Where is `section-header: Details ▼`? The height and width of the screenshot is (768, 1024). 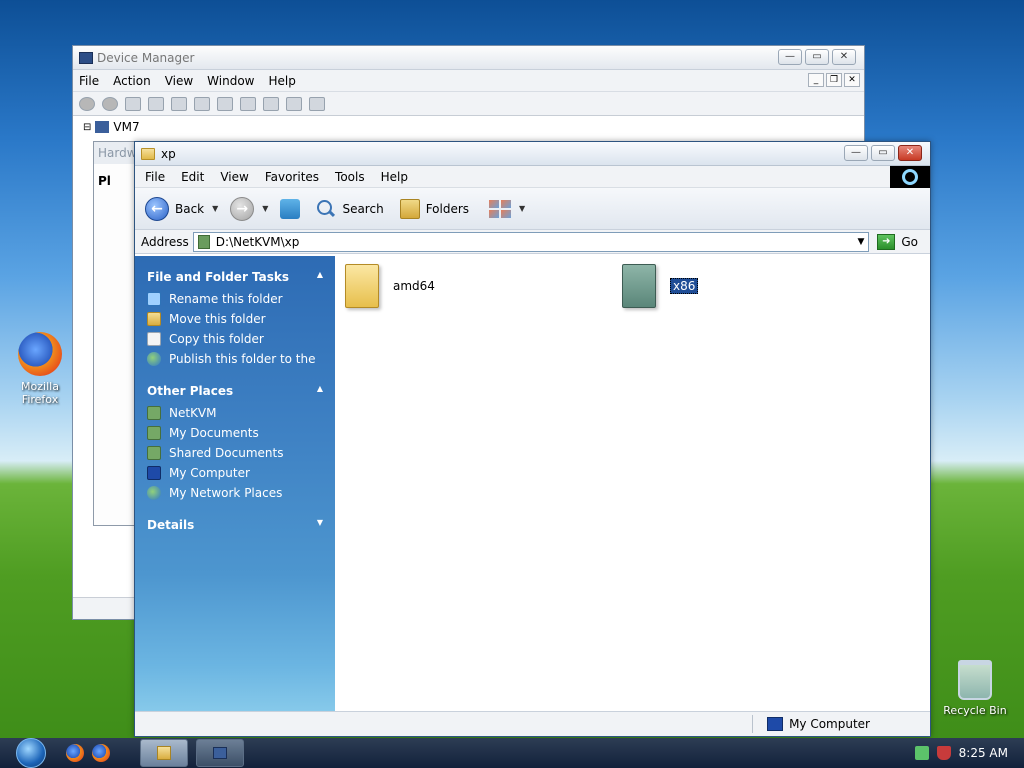 section-header: Details ▼ is located at coordinates (235, 525).